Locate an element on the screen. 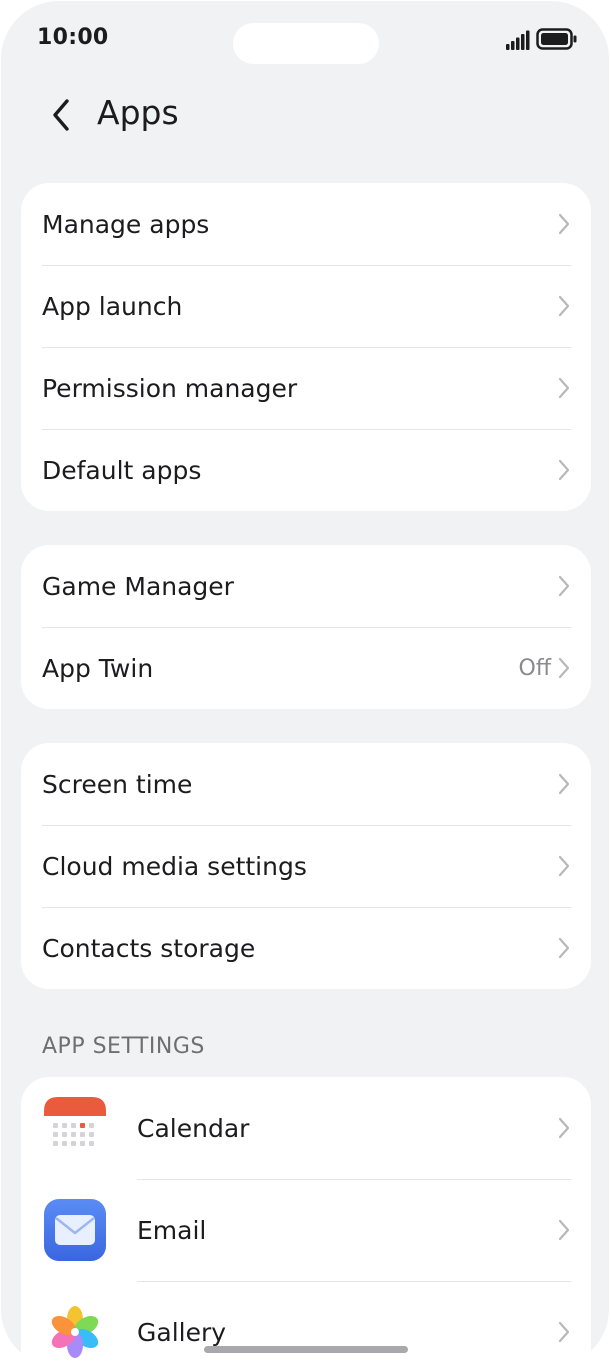 The image size is (611, 1368). app-row-calendar: Calendar is located at coordinates (306, 1128).